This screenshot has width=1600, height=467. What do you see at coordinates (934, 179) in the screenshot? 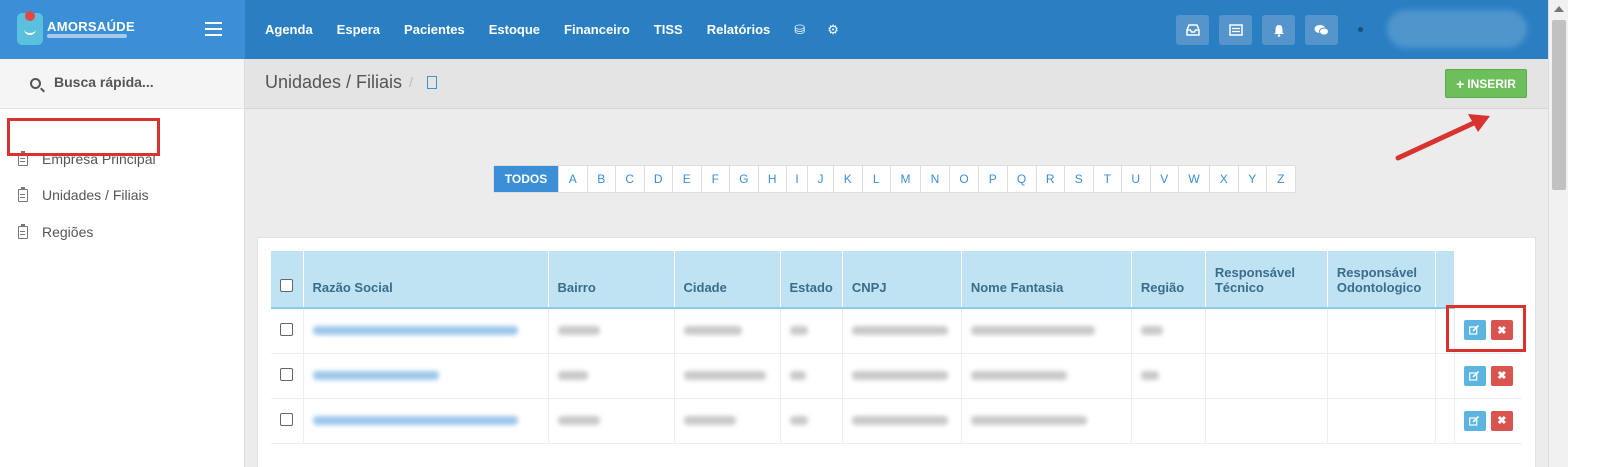
I see `filter-letter-n: N` at bounding box center [934, 179].